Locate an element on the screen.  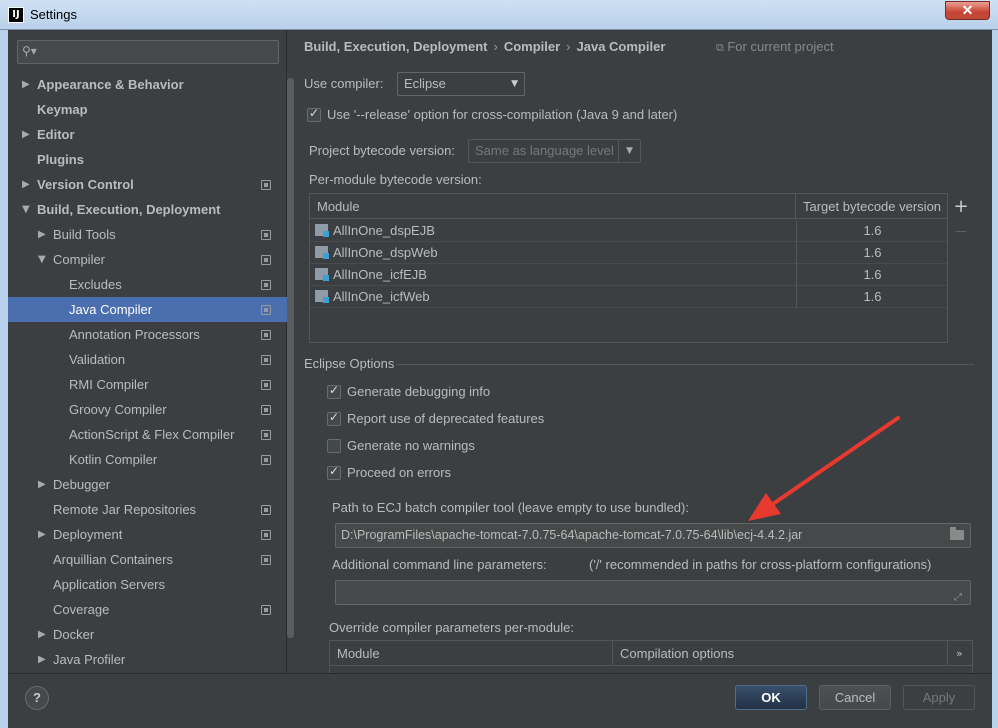
override-column-options: Compilation options is located at coordinates (780, 653).